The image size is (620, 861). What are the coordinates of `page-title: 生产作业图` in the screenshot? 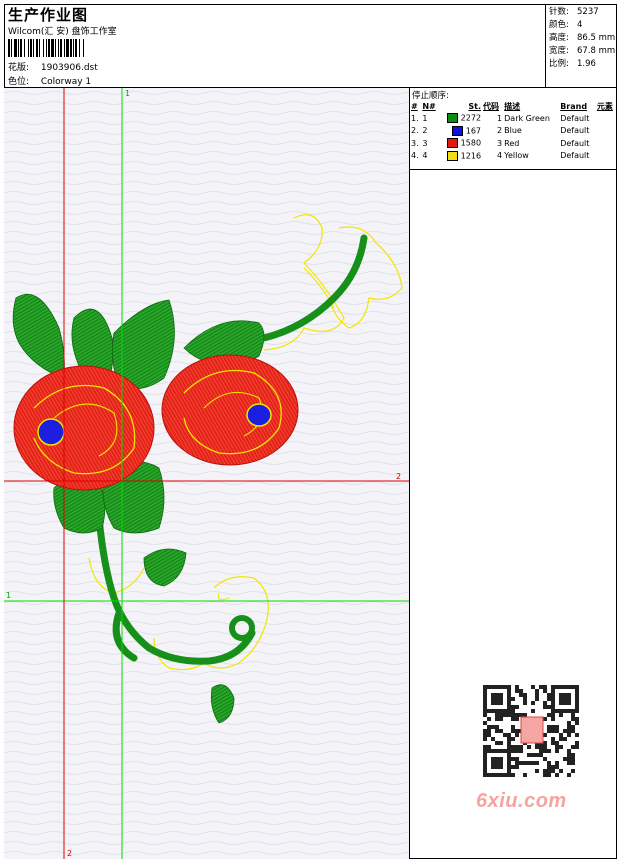 It's located at (48, 15).